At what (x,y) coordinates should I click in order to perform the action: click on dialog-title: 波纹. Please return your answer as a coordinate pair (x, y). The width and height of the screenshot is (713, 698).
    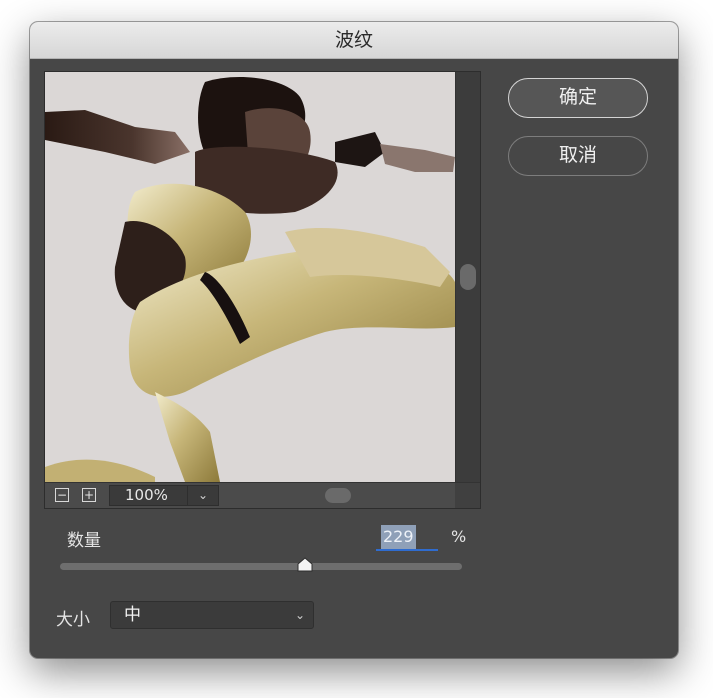
    Looking at the image, I should click on (354, 40).